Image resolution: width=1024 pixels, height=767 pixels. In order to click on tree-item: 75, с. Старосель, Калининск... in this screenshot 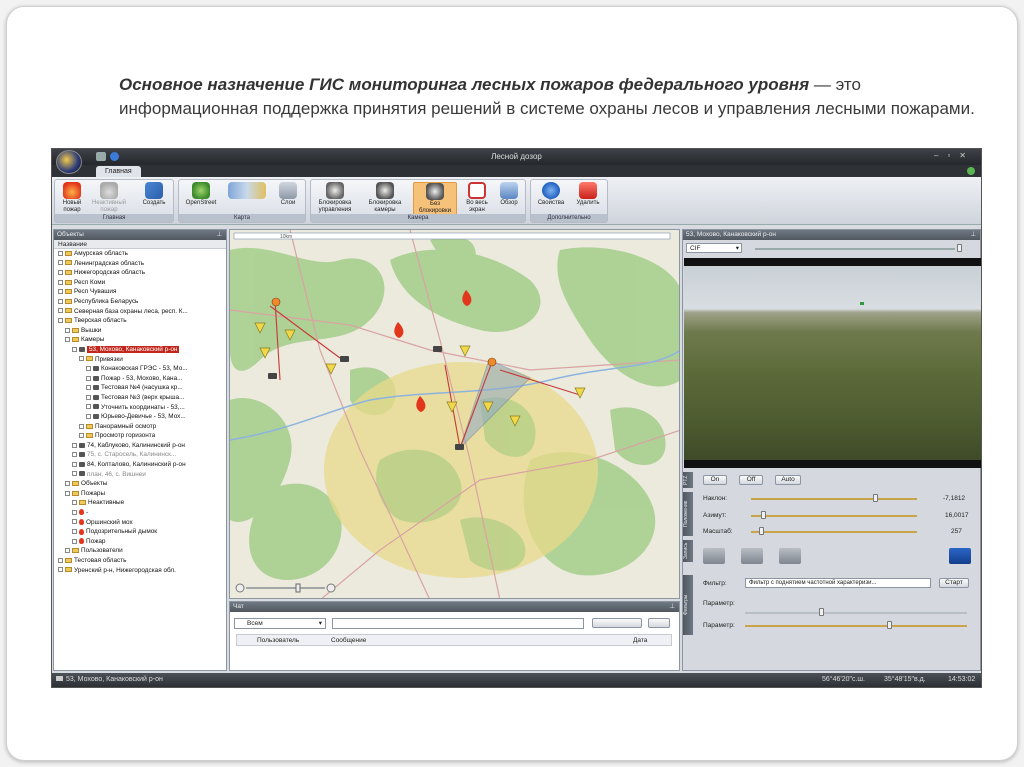, I will do `click(140, 455)`.